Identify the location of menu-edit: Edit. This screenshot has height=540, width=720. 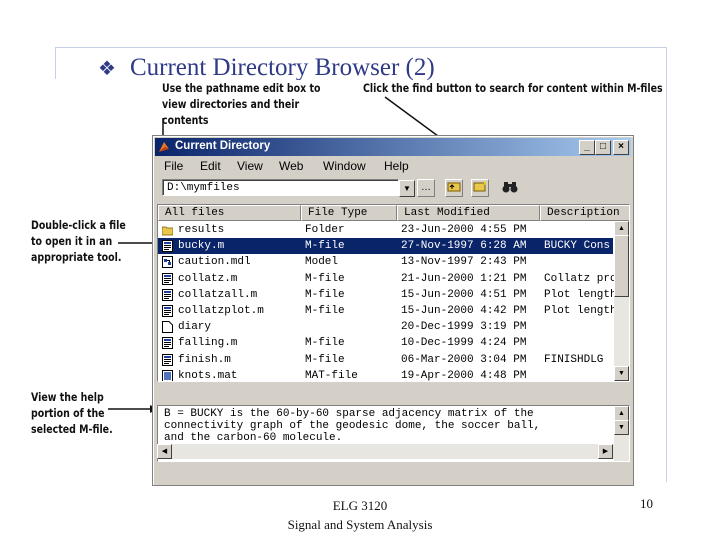
(210, 166).